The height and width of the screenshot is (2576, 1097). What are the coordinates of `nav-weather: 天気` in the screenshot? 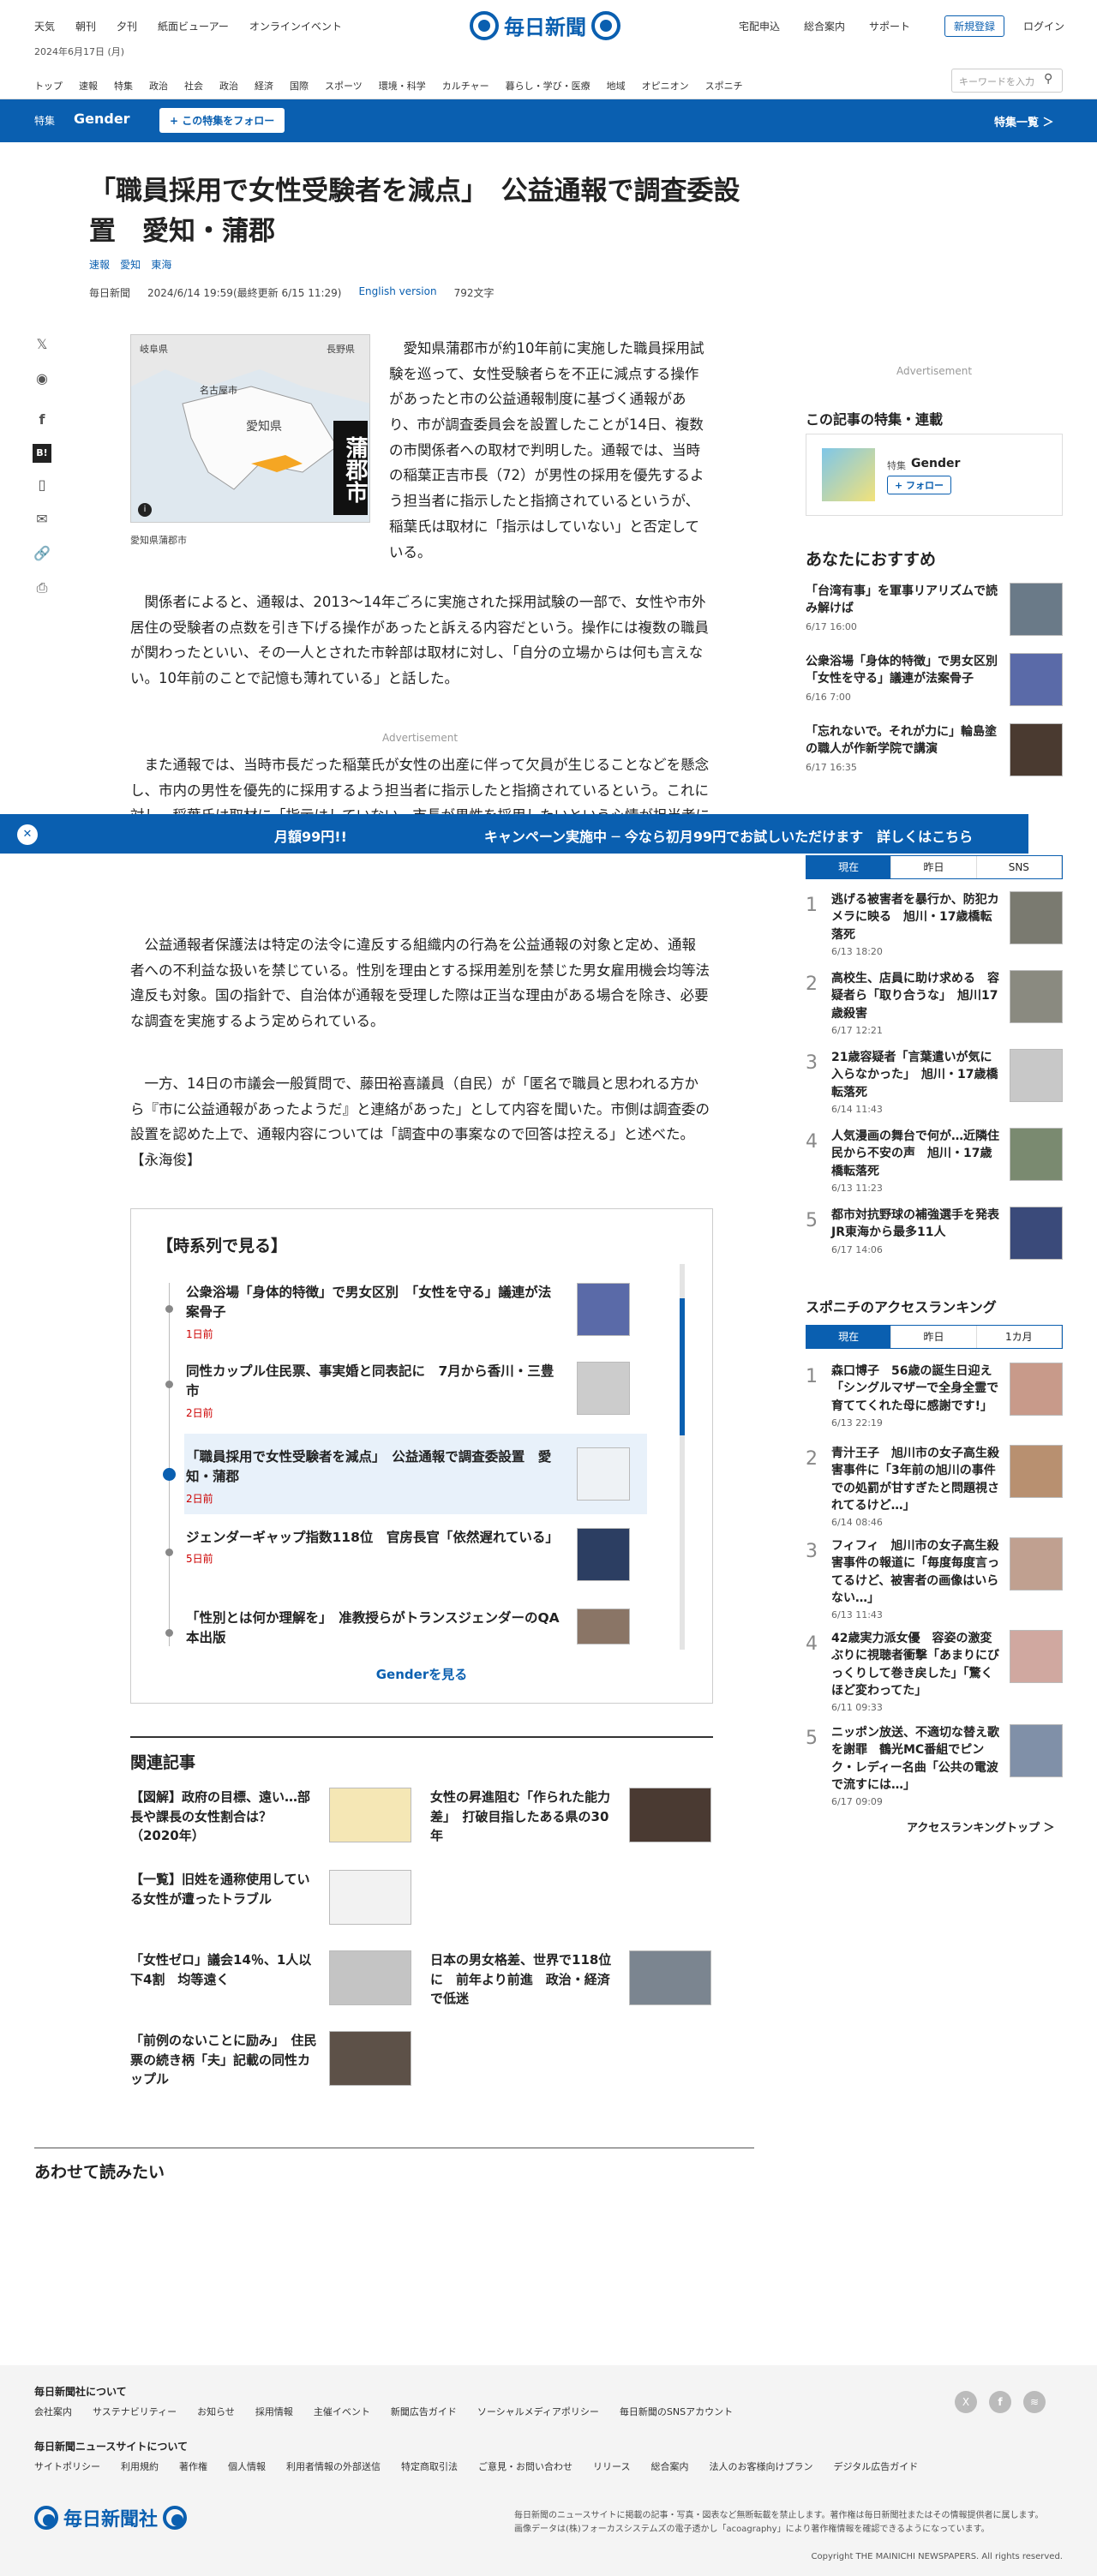 It's located at (44, 26).